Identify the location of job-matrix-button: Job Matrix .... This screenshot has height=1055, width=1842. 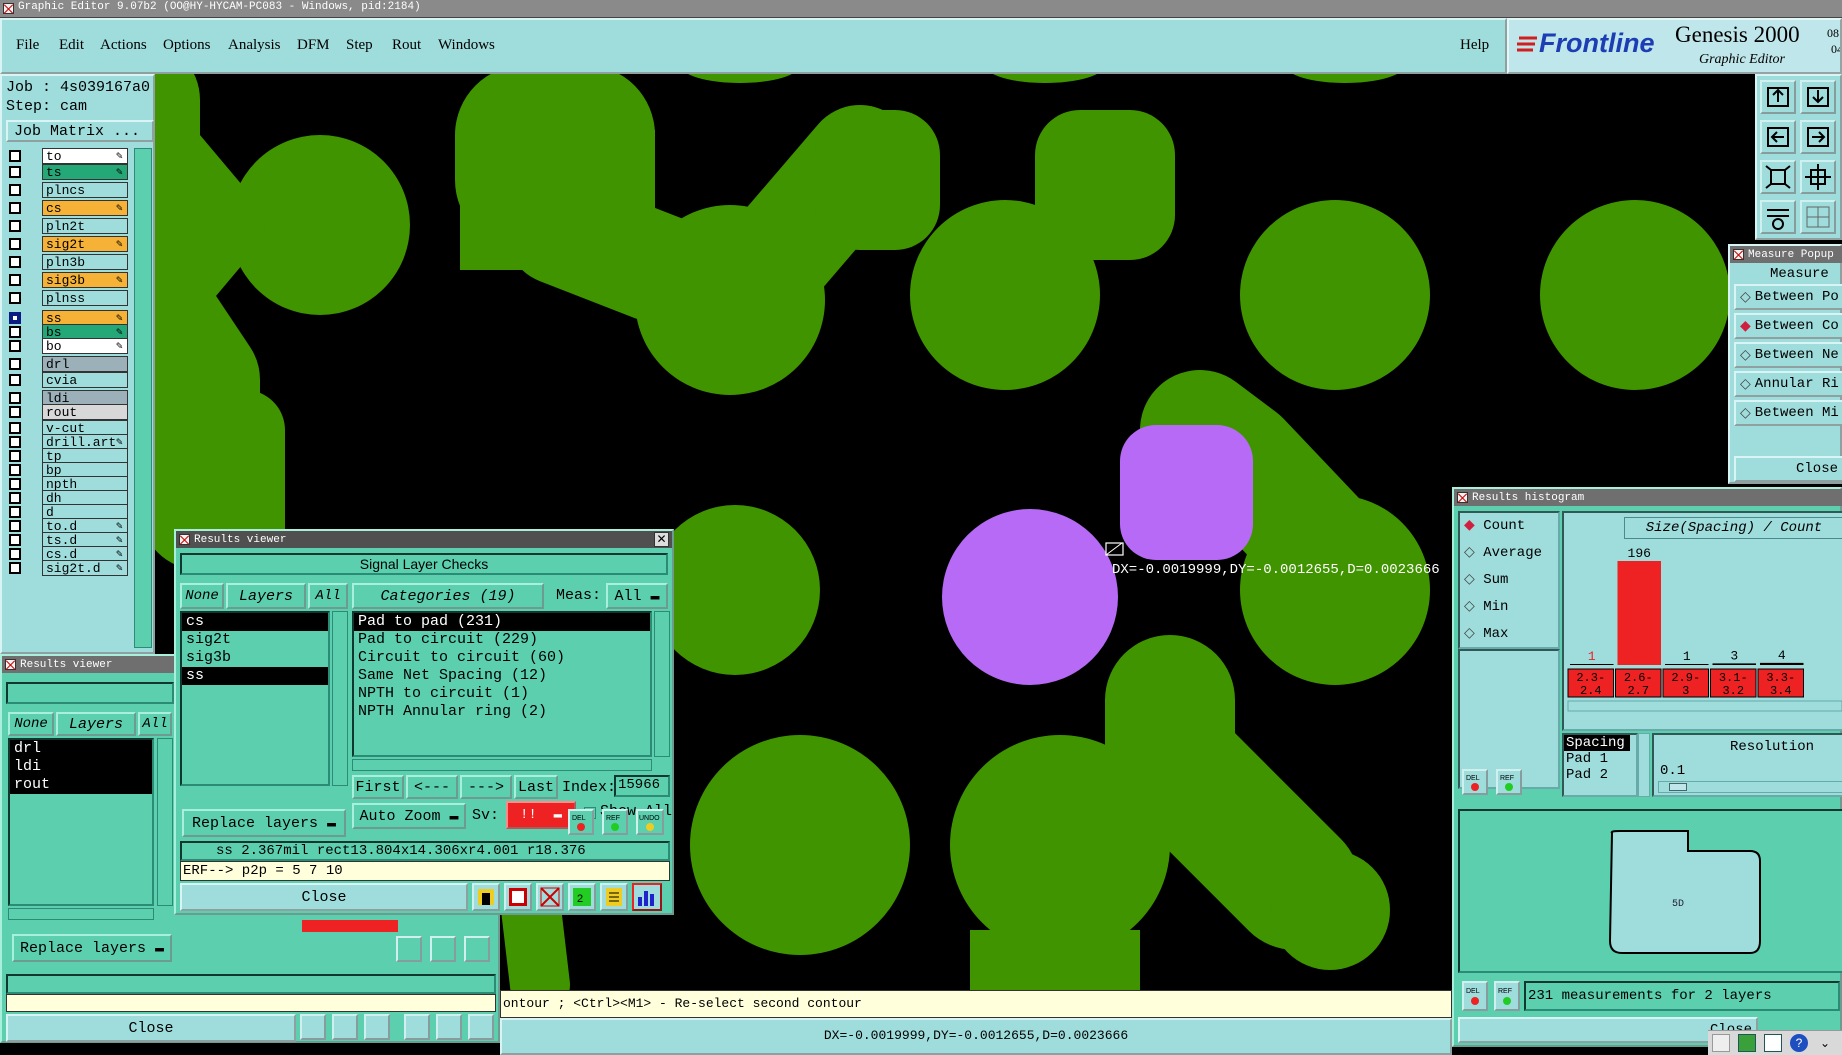
(80, 131).